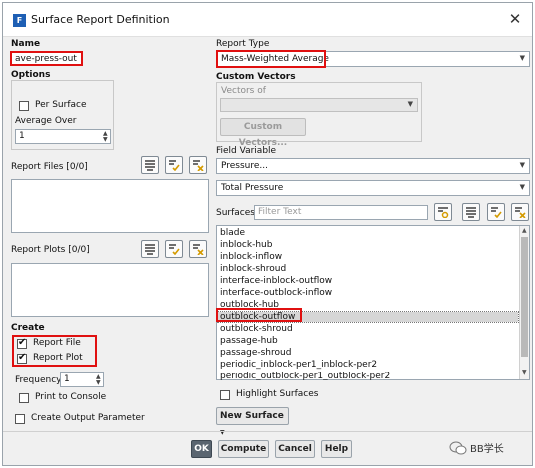 Image resolution: width=535 pixels, height=468 pixels. What do you see at coordinates (496, 212) in the screenshot?
I see `check-surfaces-icon` at bounding box center [496, 212].